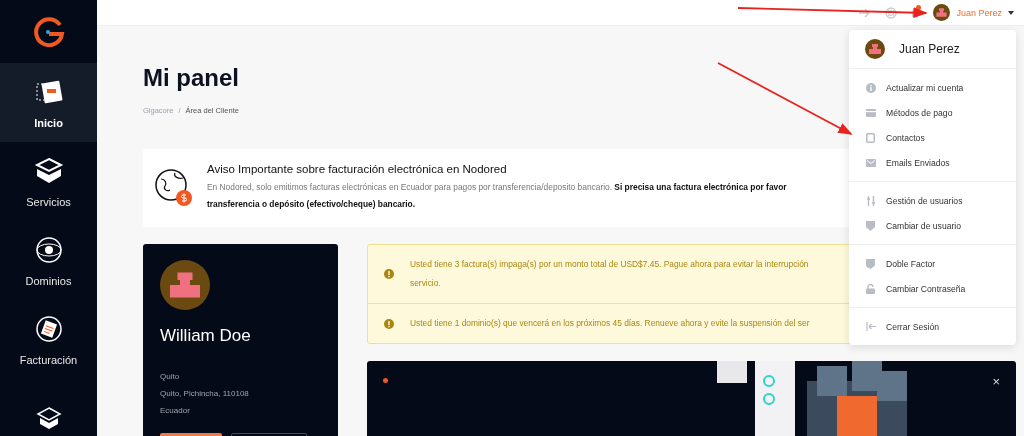 Image resolution: width=1024 pixels, height=436 pixels. Describe the element at coordinates (205, 394) in the screenshot. I see `profile-address: Quito Quito, Pichincha, 110108 Ecuador` at that location.